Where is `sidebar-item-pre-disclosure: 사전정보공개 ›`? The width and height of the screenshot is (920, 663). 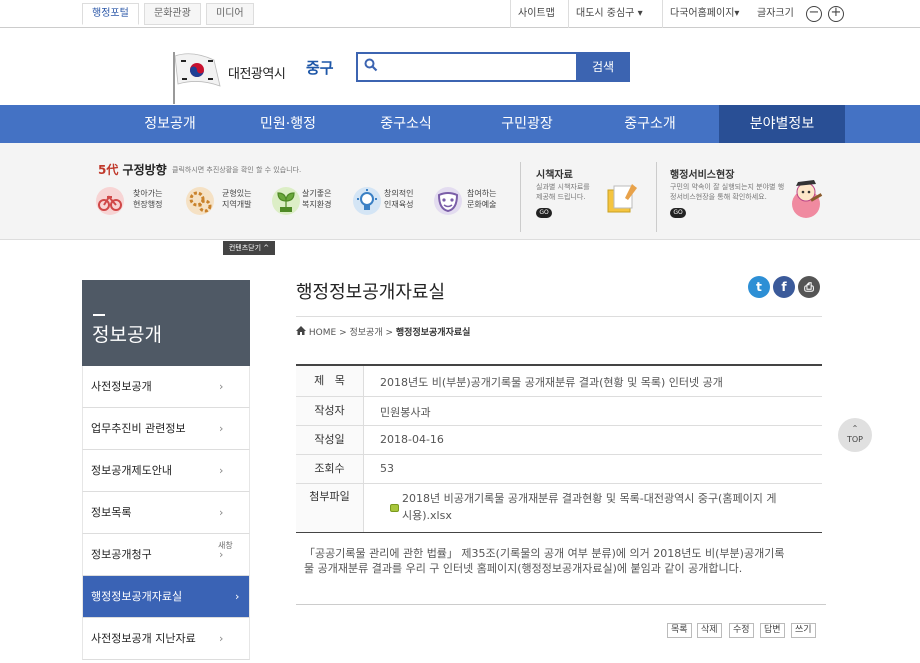
sidebar-item-pre-disclosure: 사전정보공개 › is located at coordinates (166, 387).